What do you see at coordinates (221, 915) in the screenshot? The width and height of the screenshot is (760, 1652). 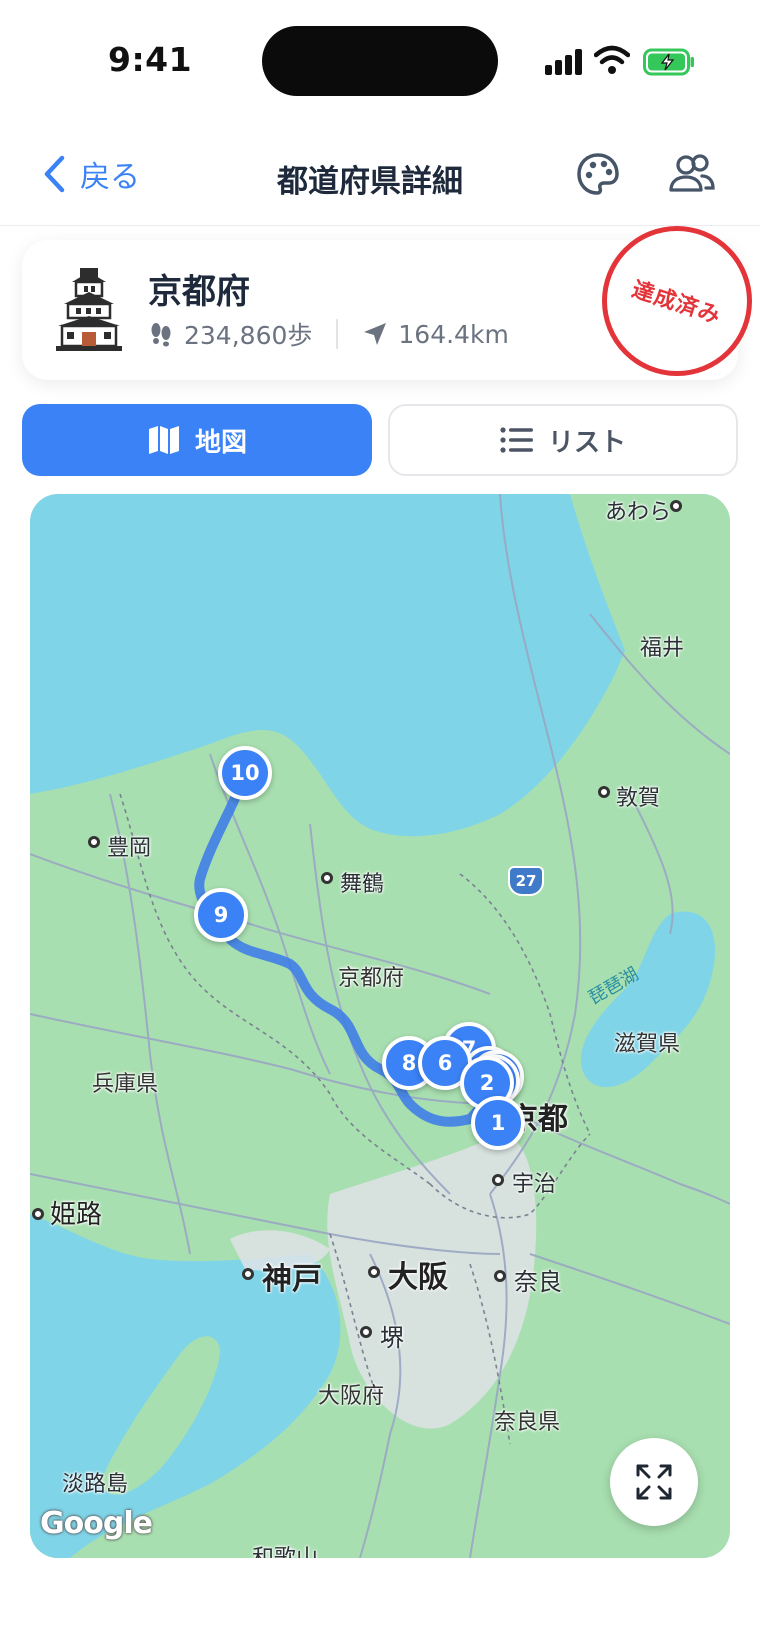 I see `route-pin: 9` at bounding box center [221, 915].